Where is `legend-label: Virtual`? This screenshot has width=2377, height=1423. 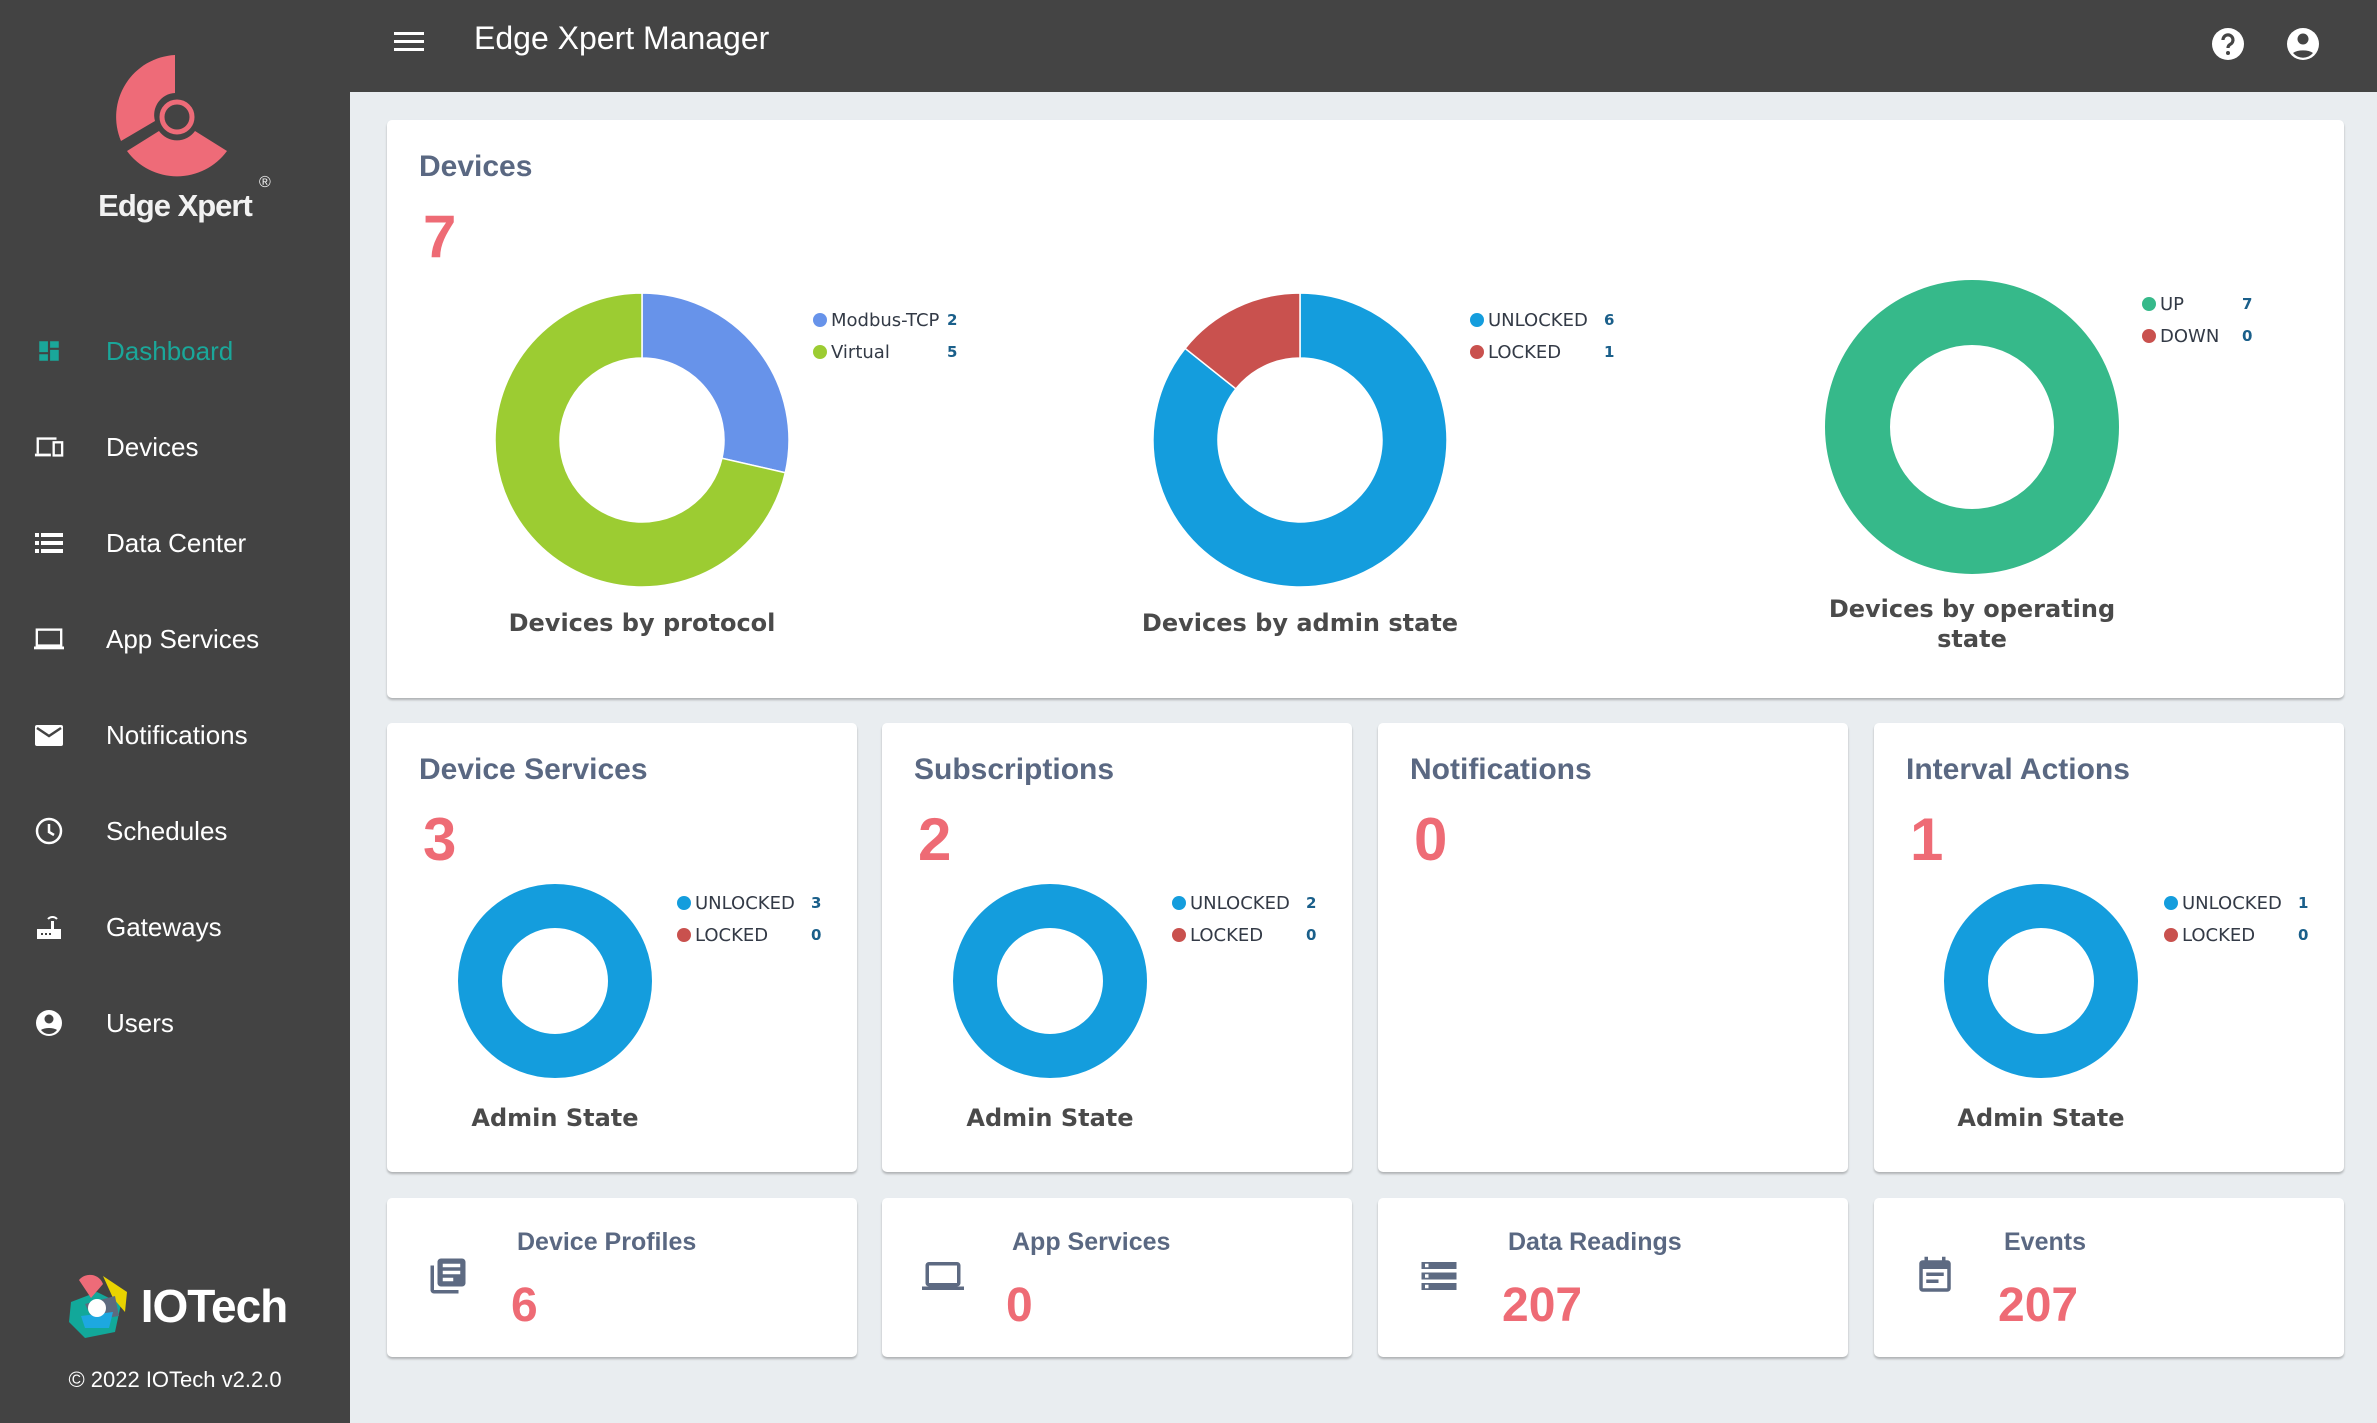
legend-label: Virtual is located at coordinates (860, 352).